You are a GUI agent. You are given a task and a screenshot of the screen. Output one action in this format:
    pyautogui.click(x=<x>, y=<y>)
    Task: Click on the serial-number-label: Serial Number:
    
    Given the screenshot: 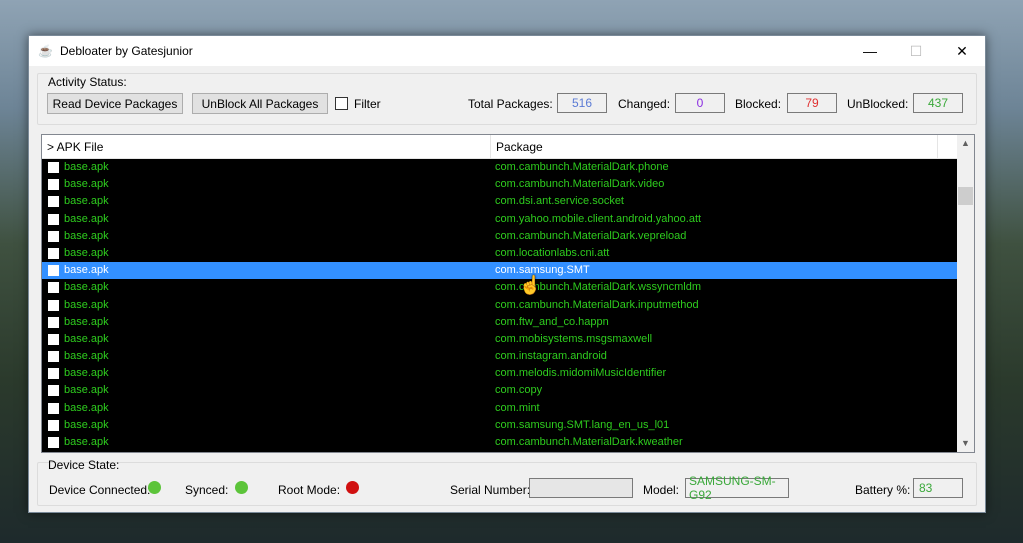 What is the action you would take?
    pyautogui.click(x=490, y=490)
    